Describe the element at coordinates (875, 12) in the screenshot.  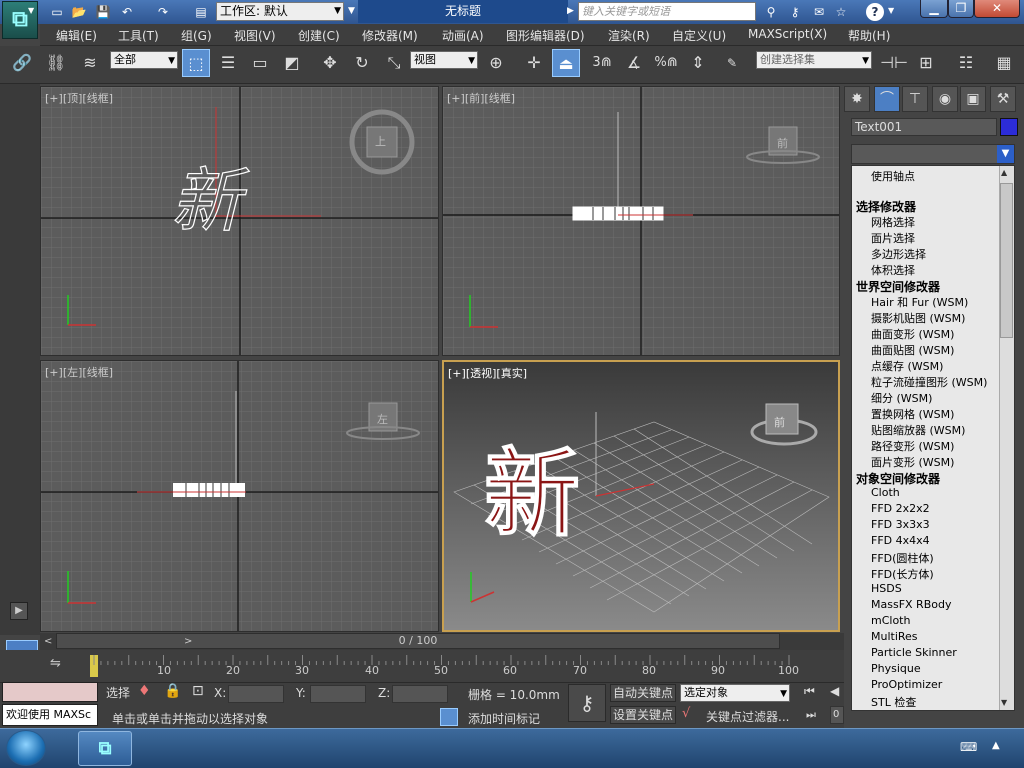
I see `help-icon: ?` at that location.